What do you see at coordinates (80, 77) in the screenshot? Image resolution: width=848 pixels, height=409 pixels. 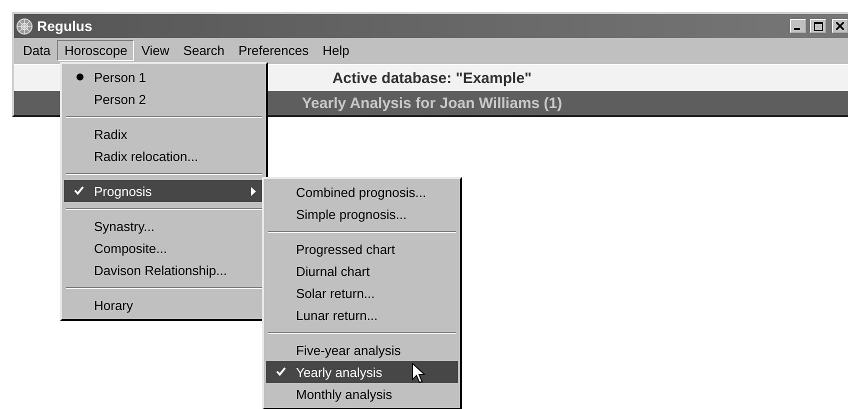 I see `bullet-icon` at bounding box center [80, 77].